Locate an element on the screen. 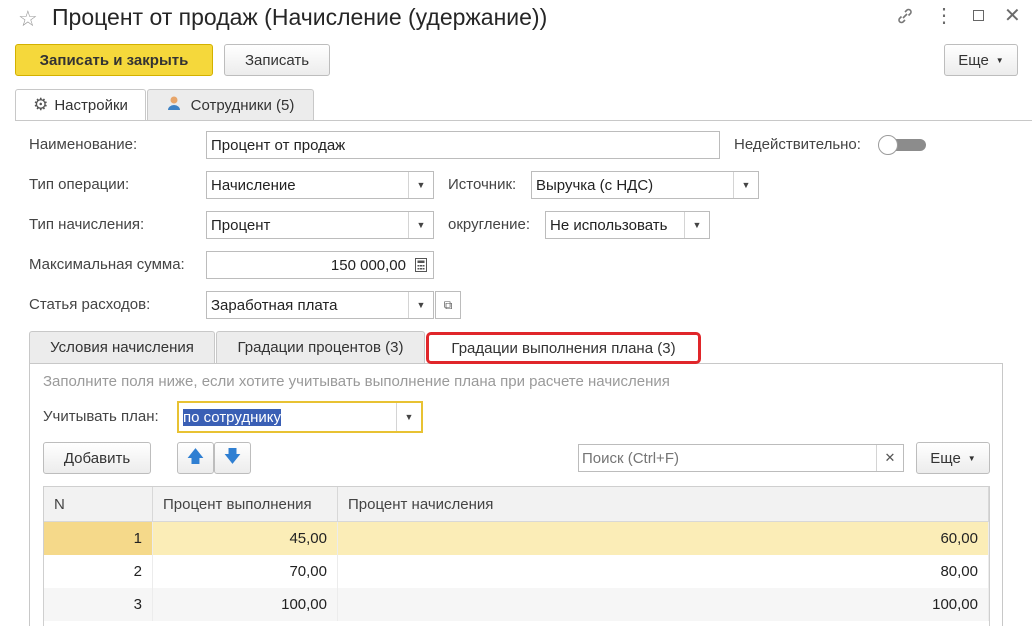 Image resolution: width=1032 pixels, height=626 pixels. max-sum-label: Максимальная сумма: is located at coordinates (107, 264).